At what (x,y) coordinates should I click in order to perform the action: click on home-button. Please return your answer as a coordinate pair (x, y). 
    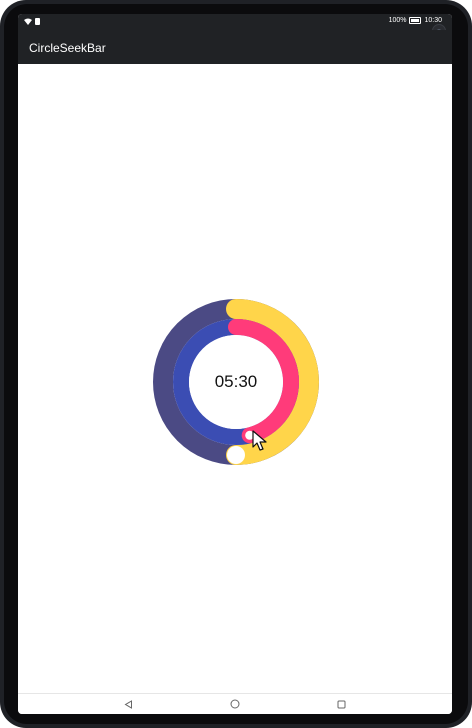
    Looking at the image, I should click on (235, 704).